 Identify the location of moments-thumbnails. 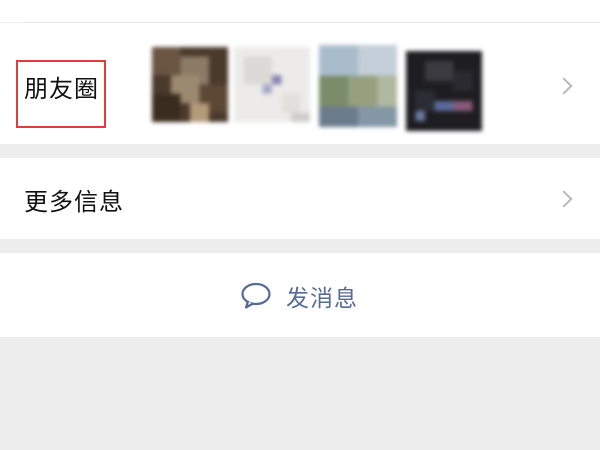
(317, 94).